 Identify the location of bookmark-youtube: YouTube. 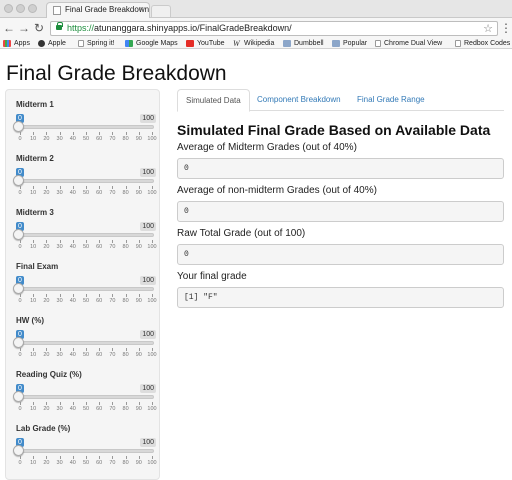
(205, 43).